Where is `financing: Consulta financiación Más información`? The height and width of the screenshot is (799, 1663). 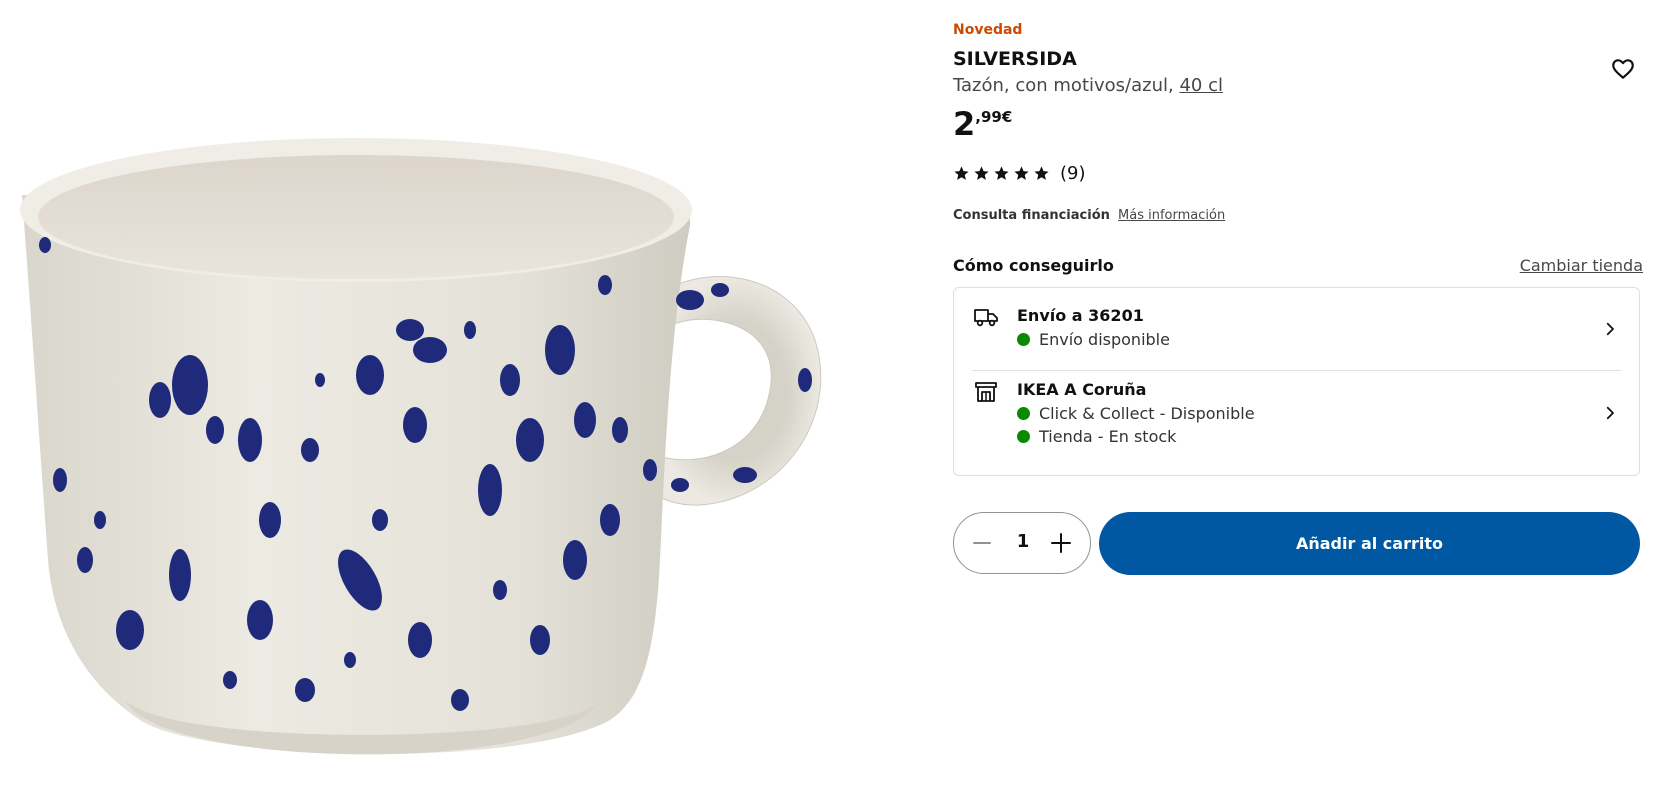
financing: Consulta financiación Más información is located at coordinates (1089, 215).